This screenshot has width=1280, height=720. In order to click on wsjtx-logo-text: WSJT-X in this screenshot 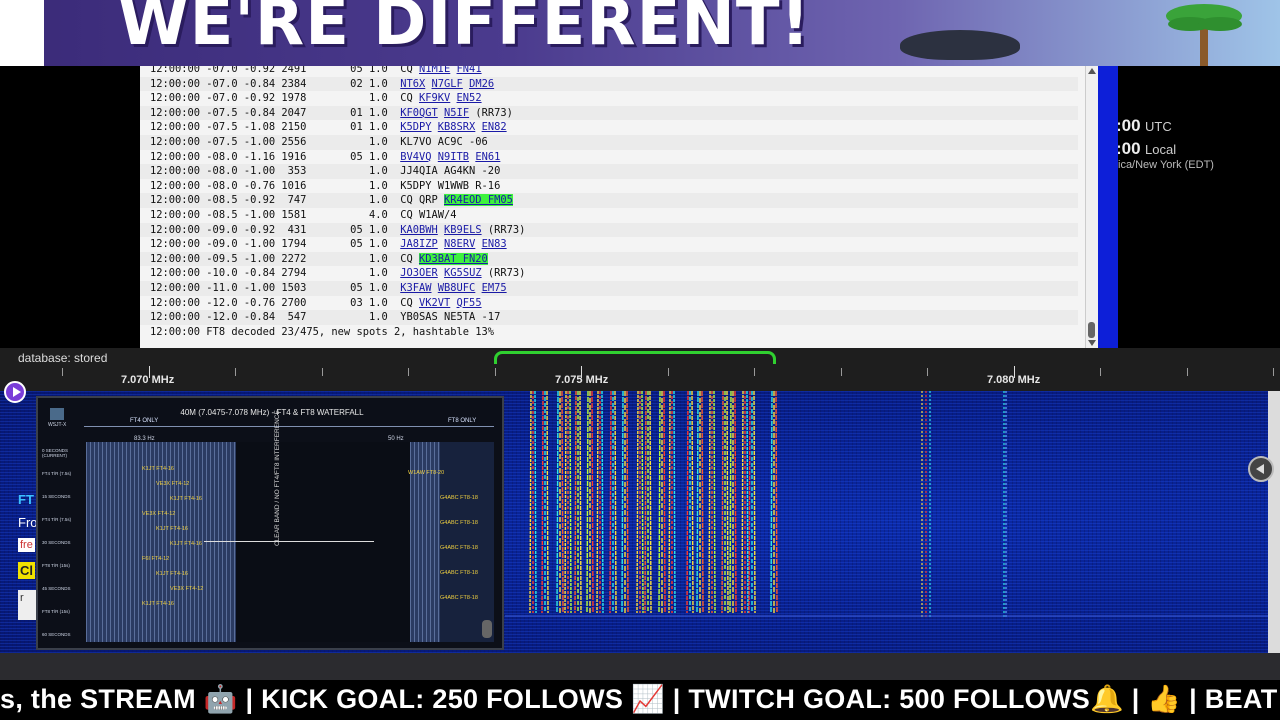, I will do `click(57, 425)`.